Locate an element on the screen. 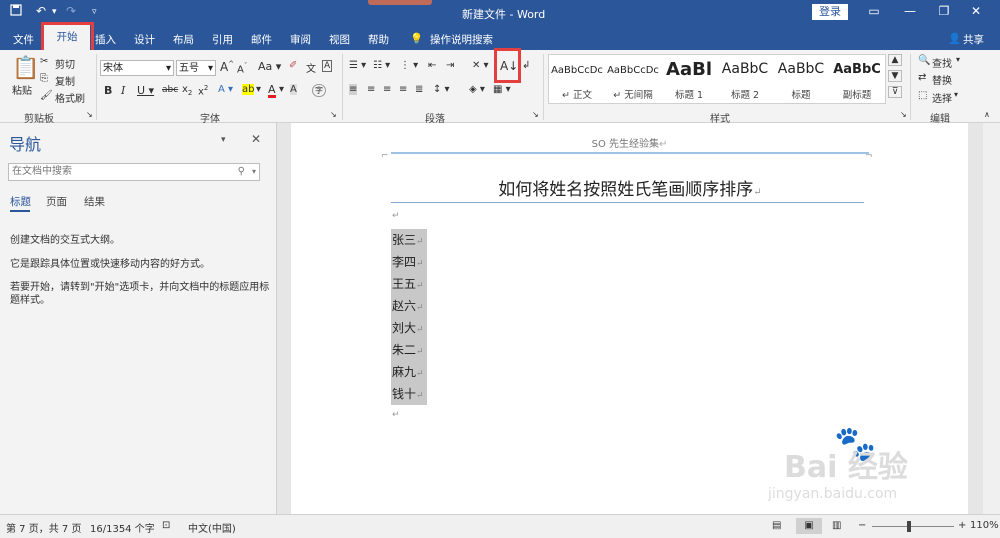  increase-indent-icon: ⇥ is located at coordinates (450, 65).